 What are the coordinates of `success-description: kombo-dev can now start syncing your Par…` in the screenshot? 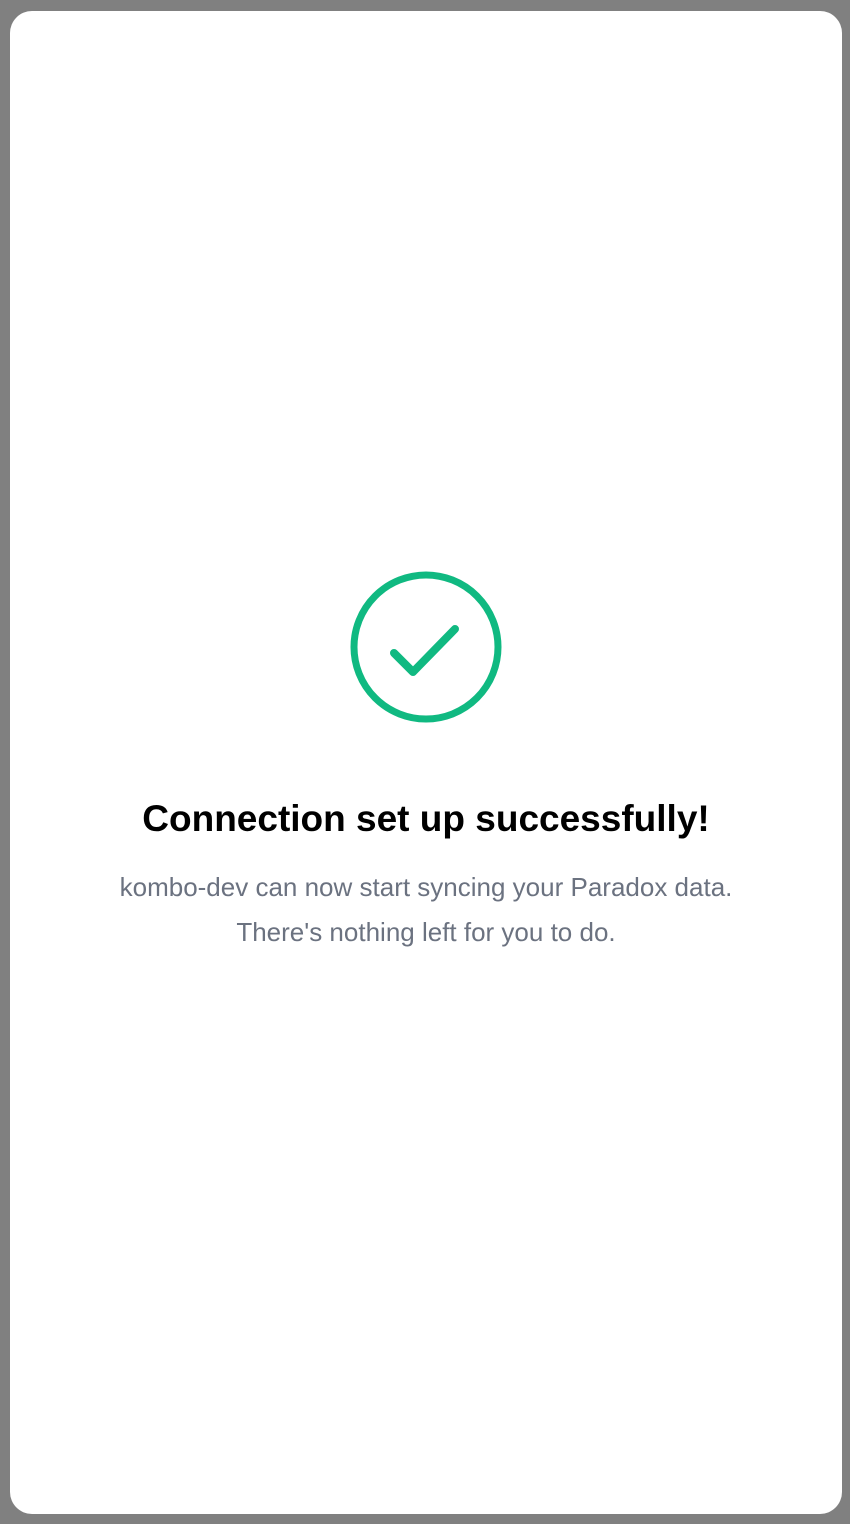 It's located at (426, 910).